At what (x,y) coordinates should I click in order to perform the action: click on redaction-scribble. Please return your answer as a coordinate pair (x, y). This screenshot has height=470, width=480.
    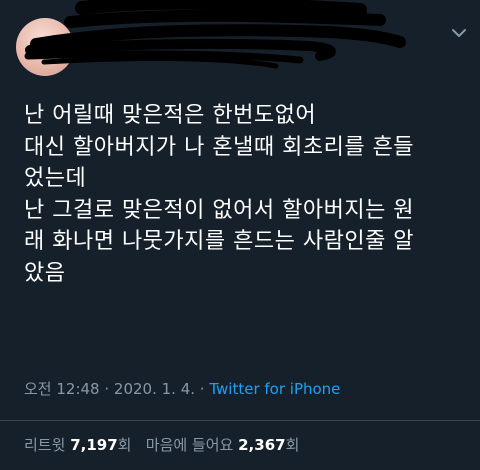
    Looking at the image, I should click on (215, 34).